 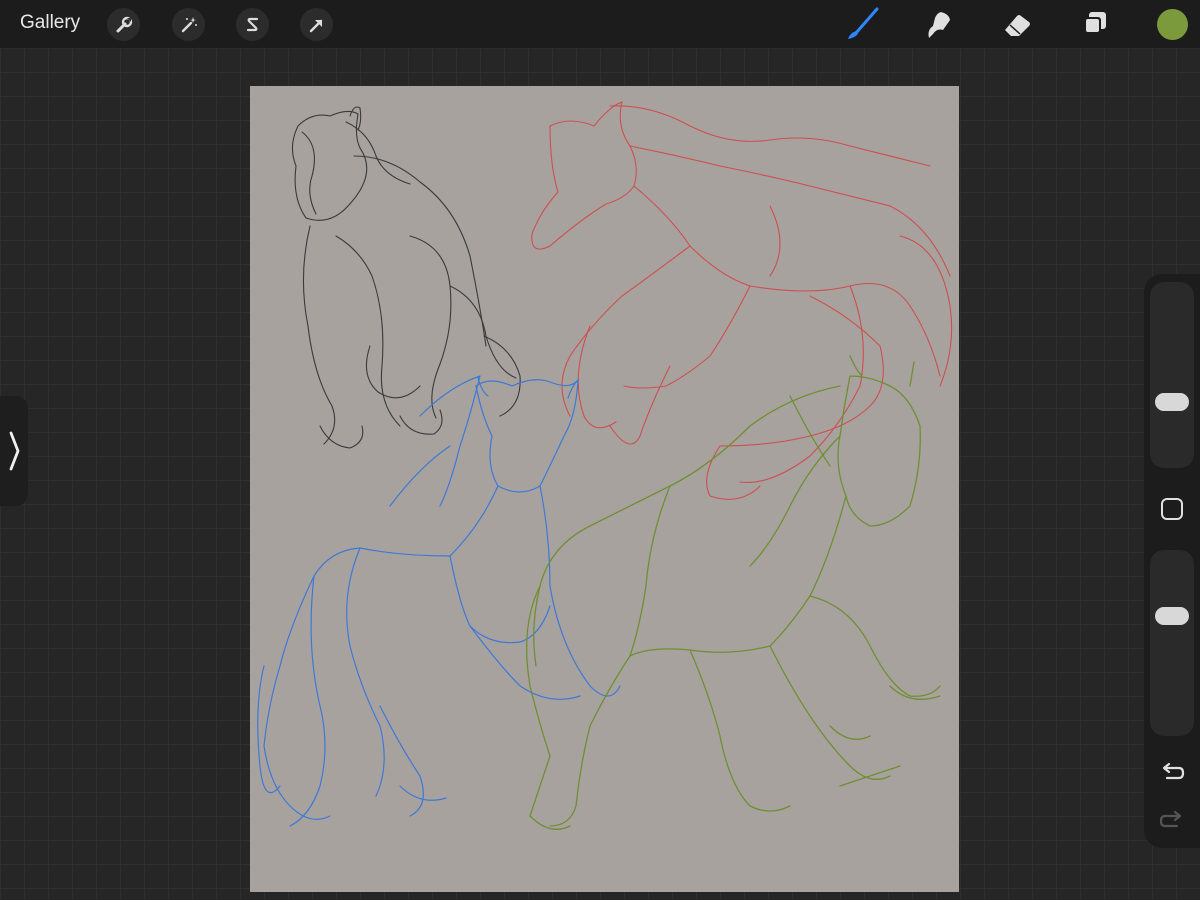 I want to click on layers-icon, so click(x=1095, y=23).